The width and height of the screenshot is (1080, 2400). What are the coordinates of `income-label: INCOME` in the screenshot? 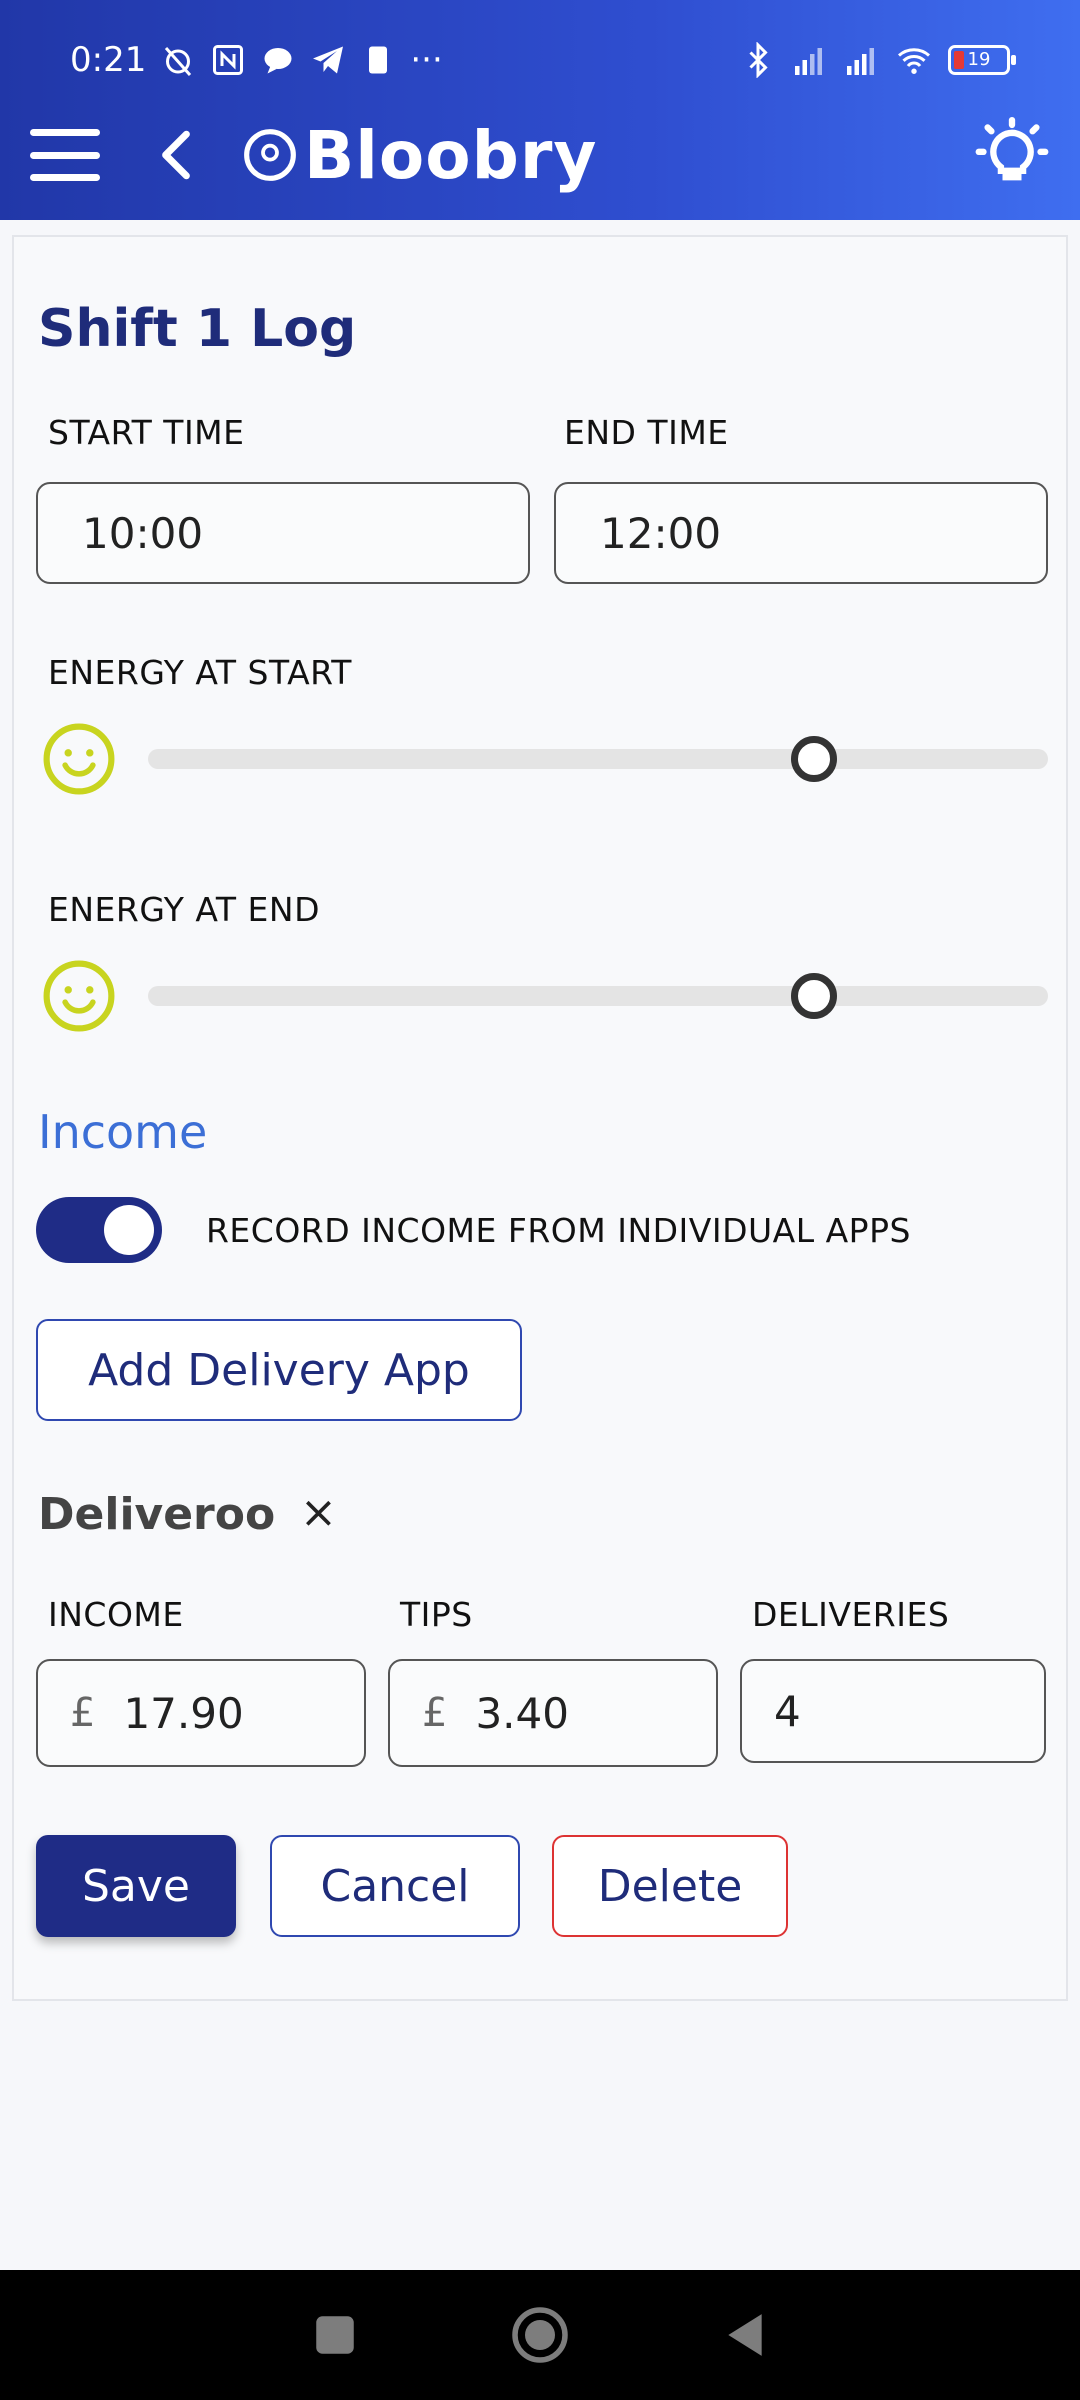 It's located at (116, 1614).